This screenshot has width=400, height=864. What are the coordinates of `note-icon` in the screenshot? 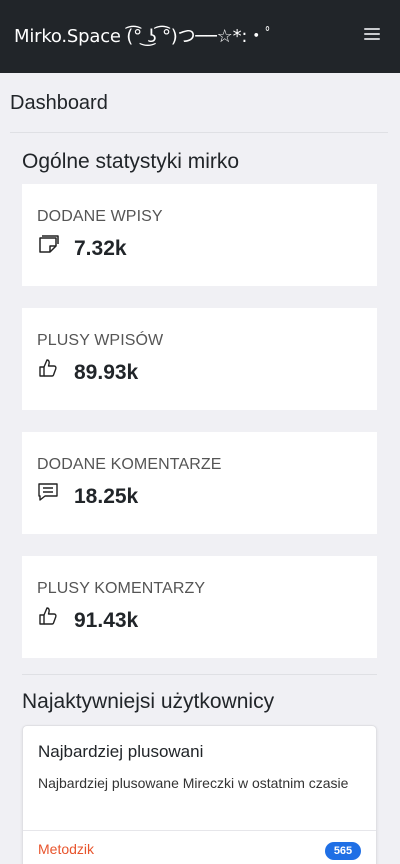 It's located at (49, 244).